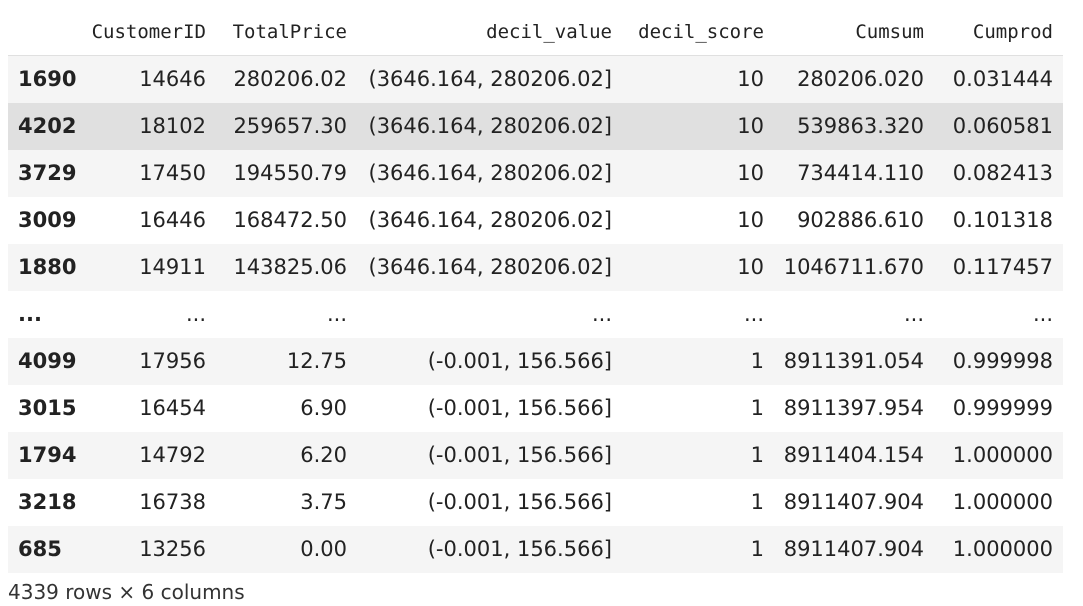  What do you see at coordinates (47, 79) in the screenshot?
I see `row-index: 1690` at bounding box center [47, 79].